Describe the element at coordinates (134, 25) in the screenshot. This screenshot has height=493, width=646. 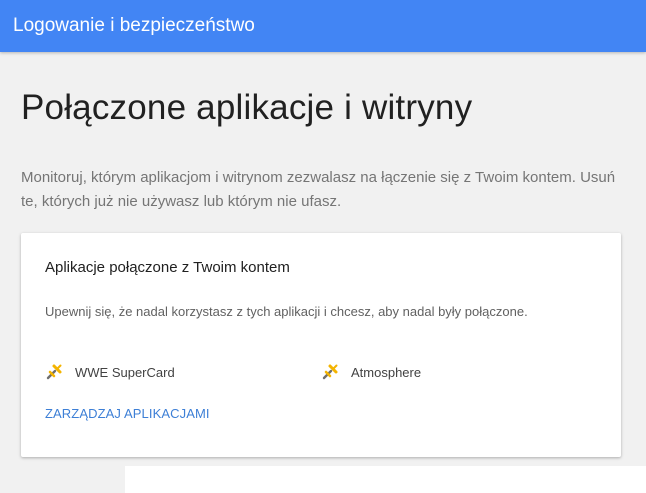
I see `header-title: Logowanie i bezpieczeństwo` at that location.